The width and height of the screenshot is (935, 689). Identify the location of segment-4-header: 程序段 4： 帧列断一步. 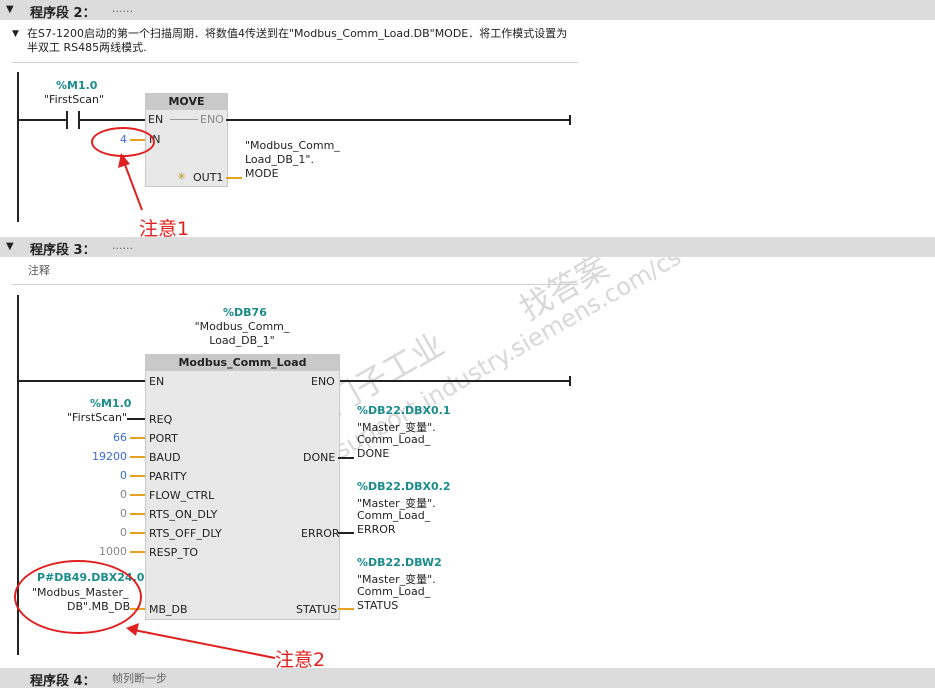
(467, 678).